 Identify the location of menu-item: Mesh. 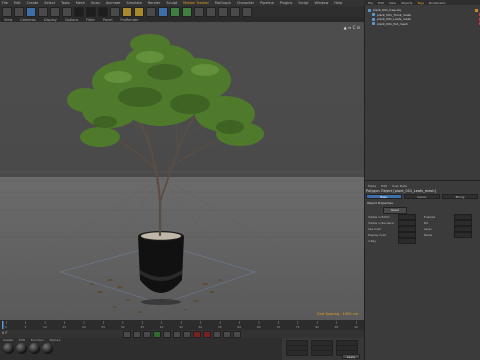
(80, 3).